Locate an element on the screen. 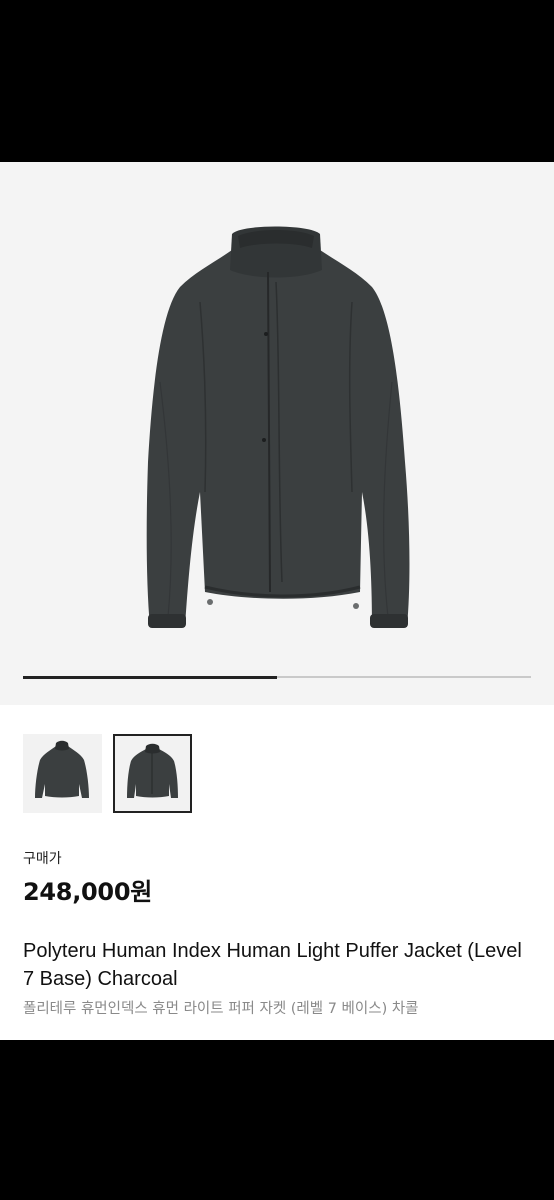 This screenshot has height=1200, width=554. product-title-korean: 폴리테루 휴먼인덱스 휴먼 라이트 퍼퍼 자켓 (레벨 7 베이스) 차콜 is located at coordinates (221, 1009).